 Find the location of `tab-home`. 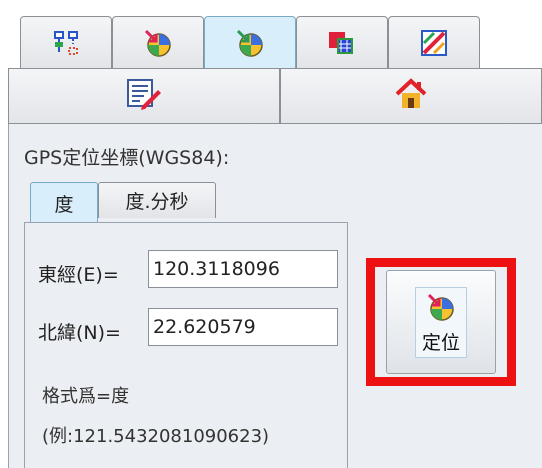

tab-home is located at coordinates (411, 96).